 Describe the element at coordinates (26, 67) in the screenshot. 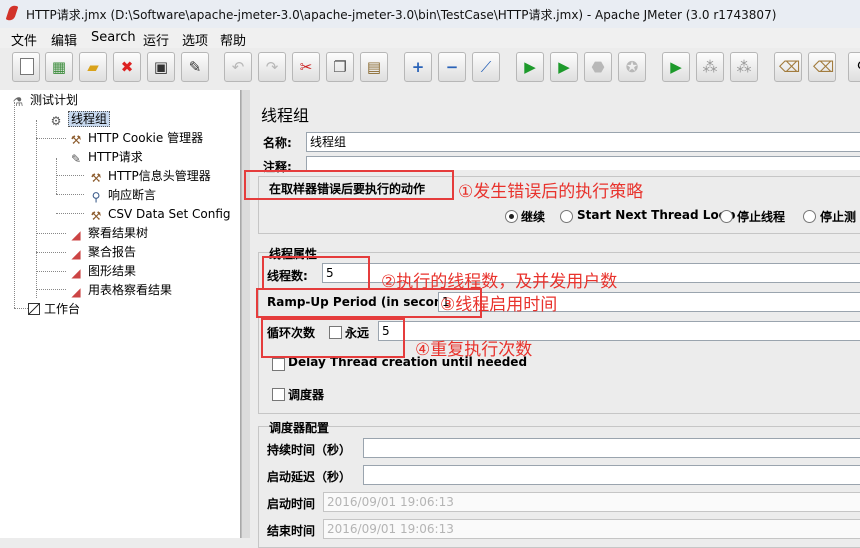

I see `new-button` at that location.